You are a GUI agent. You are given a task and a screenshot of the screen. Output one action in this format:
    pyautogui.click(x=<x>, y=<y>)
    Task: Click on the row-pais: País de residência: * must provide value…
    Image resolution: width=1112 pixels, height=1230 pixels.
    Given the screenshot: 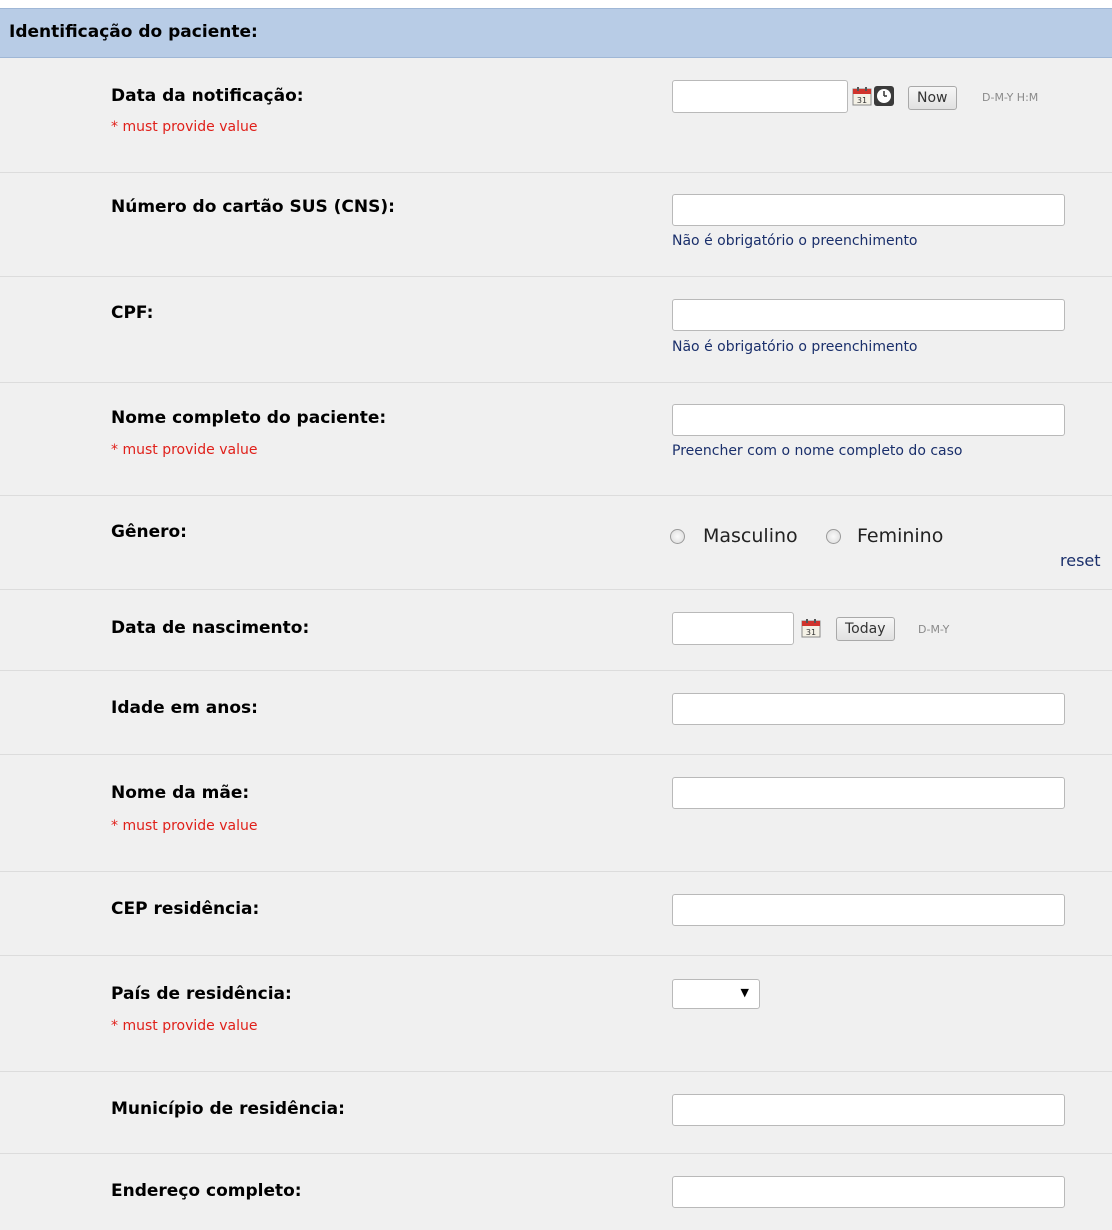 What is the action you would take?
    pyautogui.click(x=556, y=1014)
    